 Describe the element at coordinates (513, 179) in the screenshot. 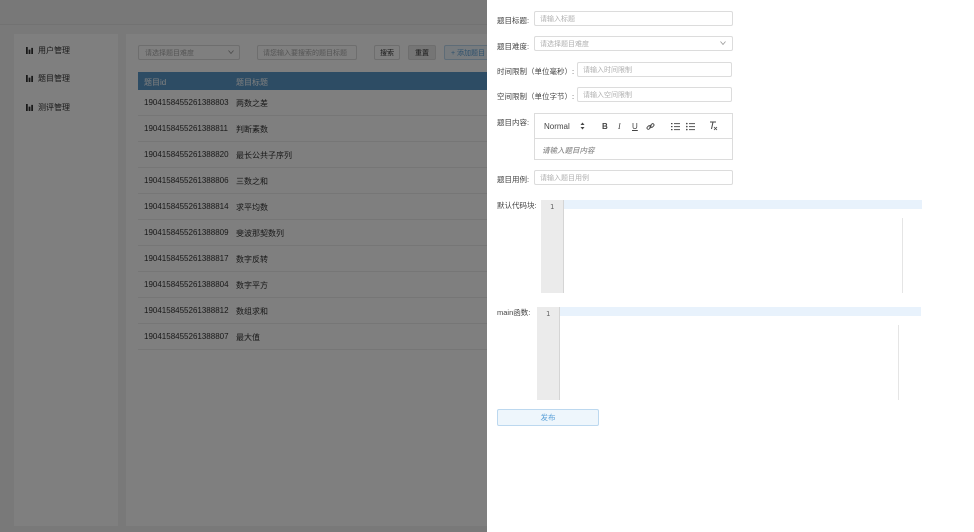

I see `example-label: 题目用例:` at that location.